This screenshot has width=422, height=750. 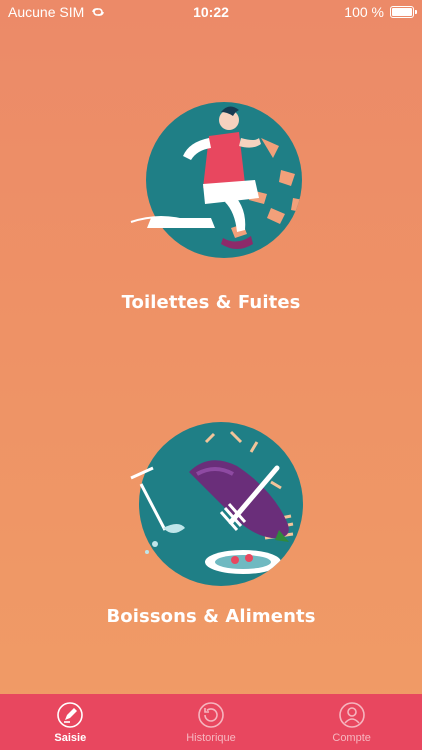 What do you see at coordinates (98, 12) in the screenshot?
I see `wifi-link-icon` at bounding box center [98, 12].